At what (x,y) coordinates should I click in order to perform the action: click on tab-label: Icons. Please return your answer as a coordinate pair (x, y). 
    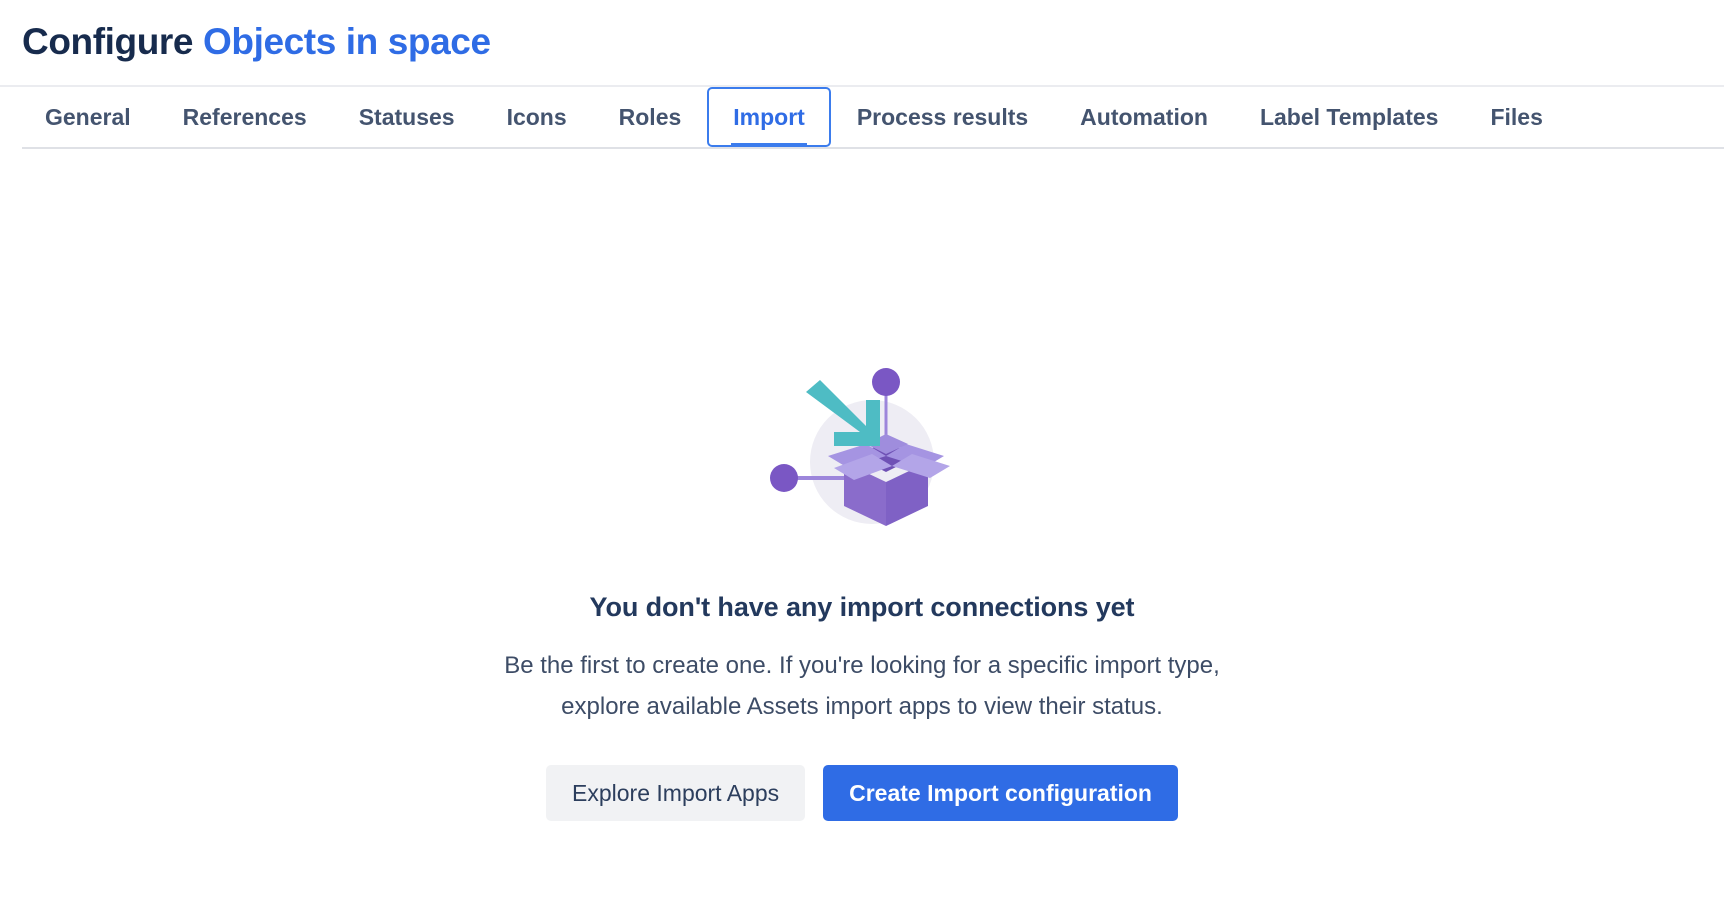
    Looking at the image, I should click on (536, 116).